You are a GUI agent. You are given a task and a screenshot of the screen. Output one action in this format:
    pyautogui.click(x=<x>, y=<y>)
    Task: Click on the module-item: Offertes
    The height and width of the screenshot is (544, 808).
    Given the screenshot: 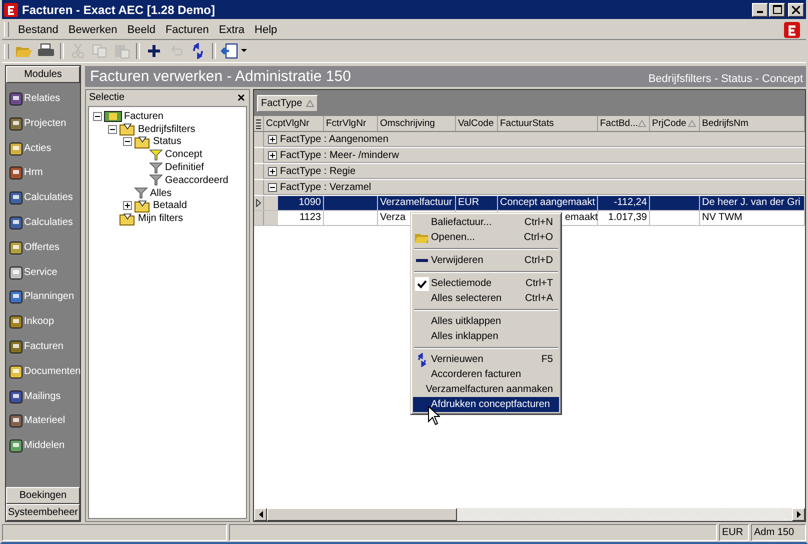 What is the action you would take?
    pyautogui.click(x=42, y=247)
    